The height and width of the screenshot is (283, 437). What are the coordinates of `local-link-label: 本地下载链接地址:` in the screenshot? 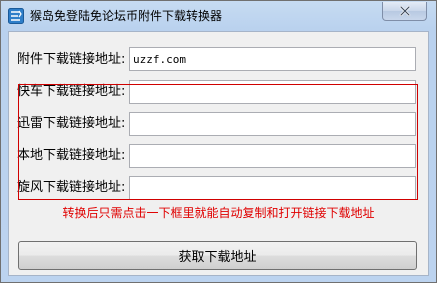 It's located at (71, 155).